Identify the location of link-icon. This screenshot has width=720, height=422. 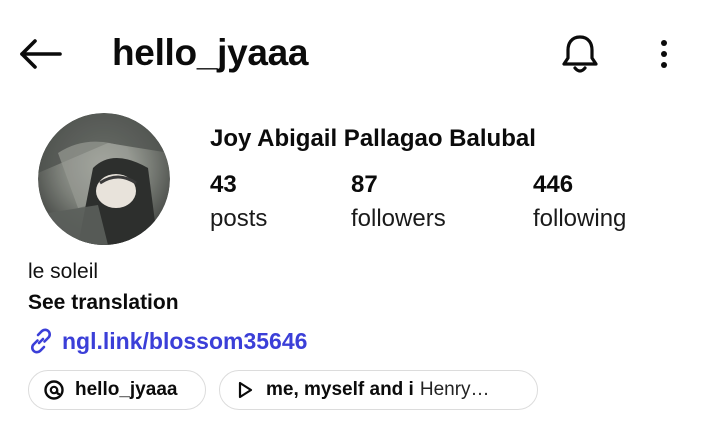
(41, 341).